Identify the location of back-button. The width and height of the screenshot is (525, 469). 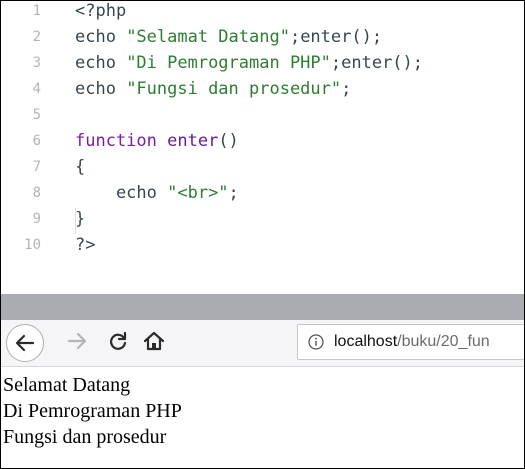
(25, 343).